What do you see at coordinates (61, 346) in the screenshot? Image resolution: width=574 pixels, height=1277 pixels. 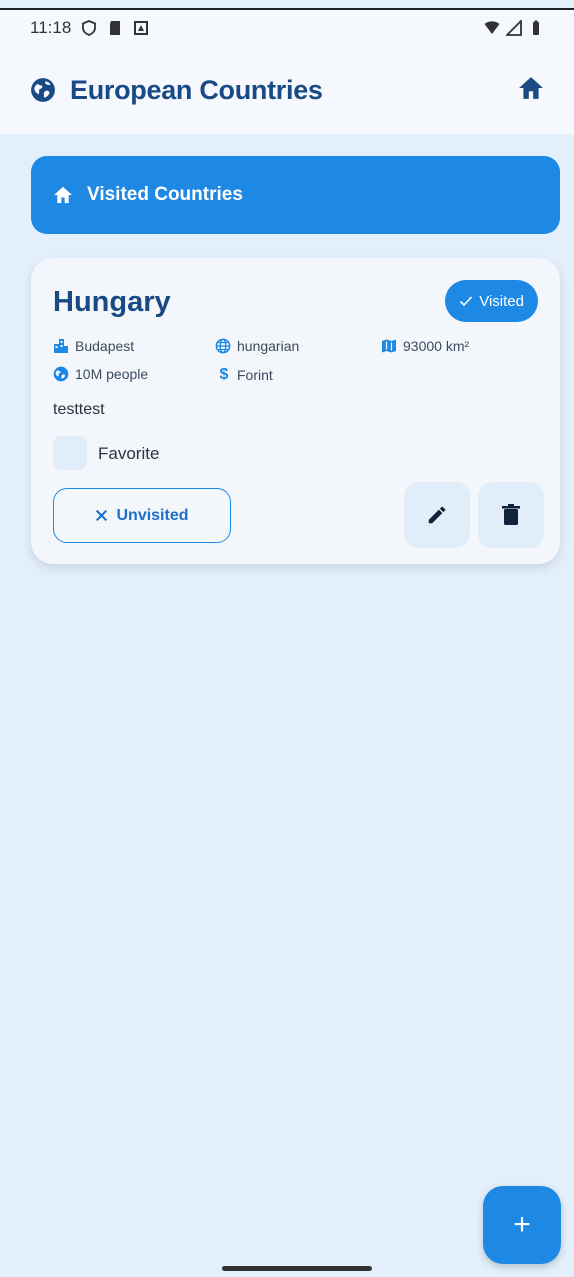 I see `city-icon` at bounding box center [61, 346].